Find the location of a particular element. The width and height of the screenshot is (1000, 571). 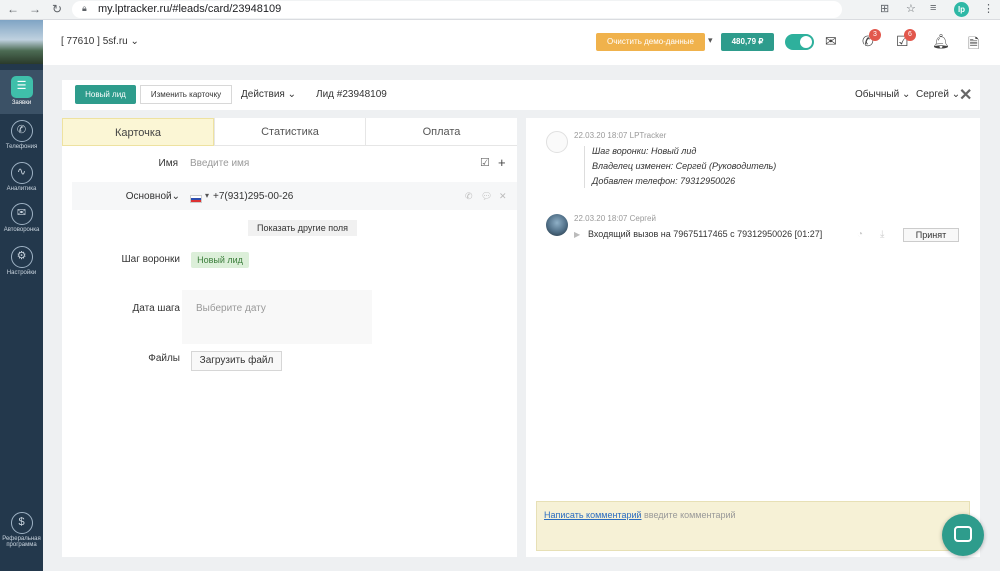

close-icon: ✕ is located at coordinates (965, 95).